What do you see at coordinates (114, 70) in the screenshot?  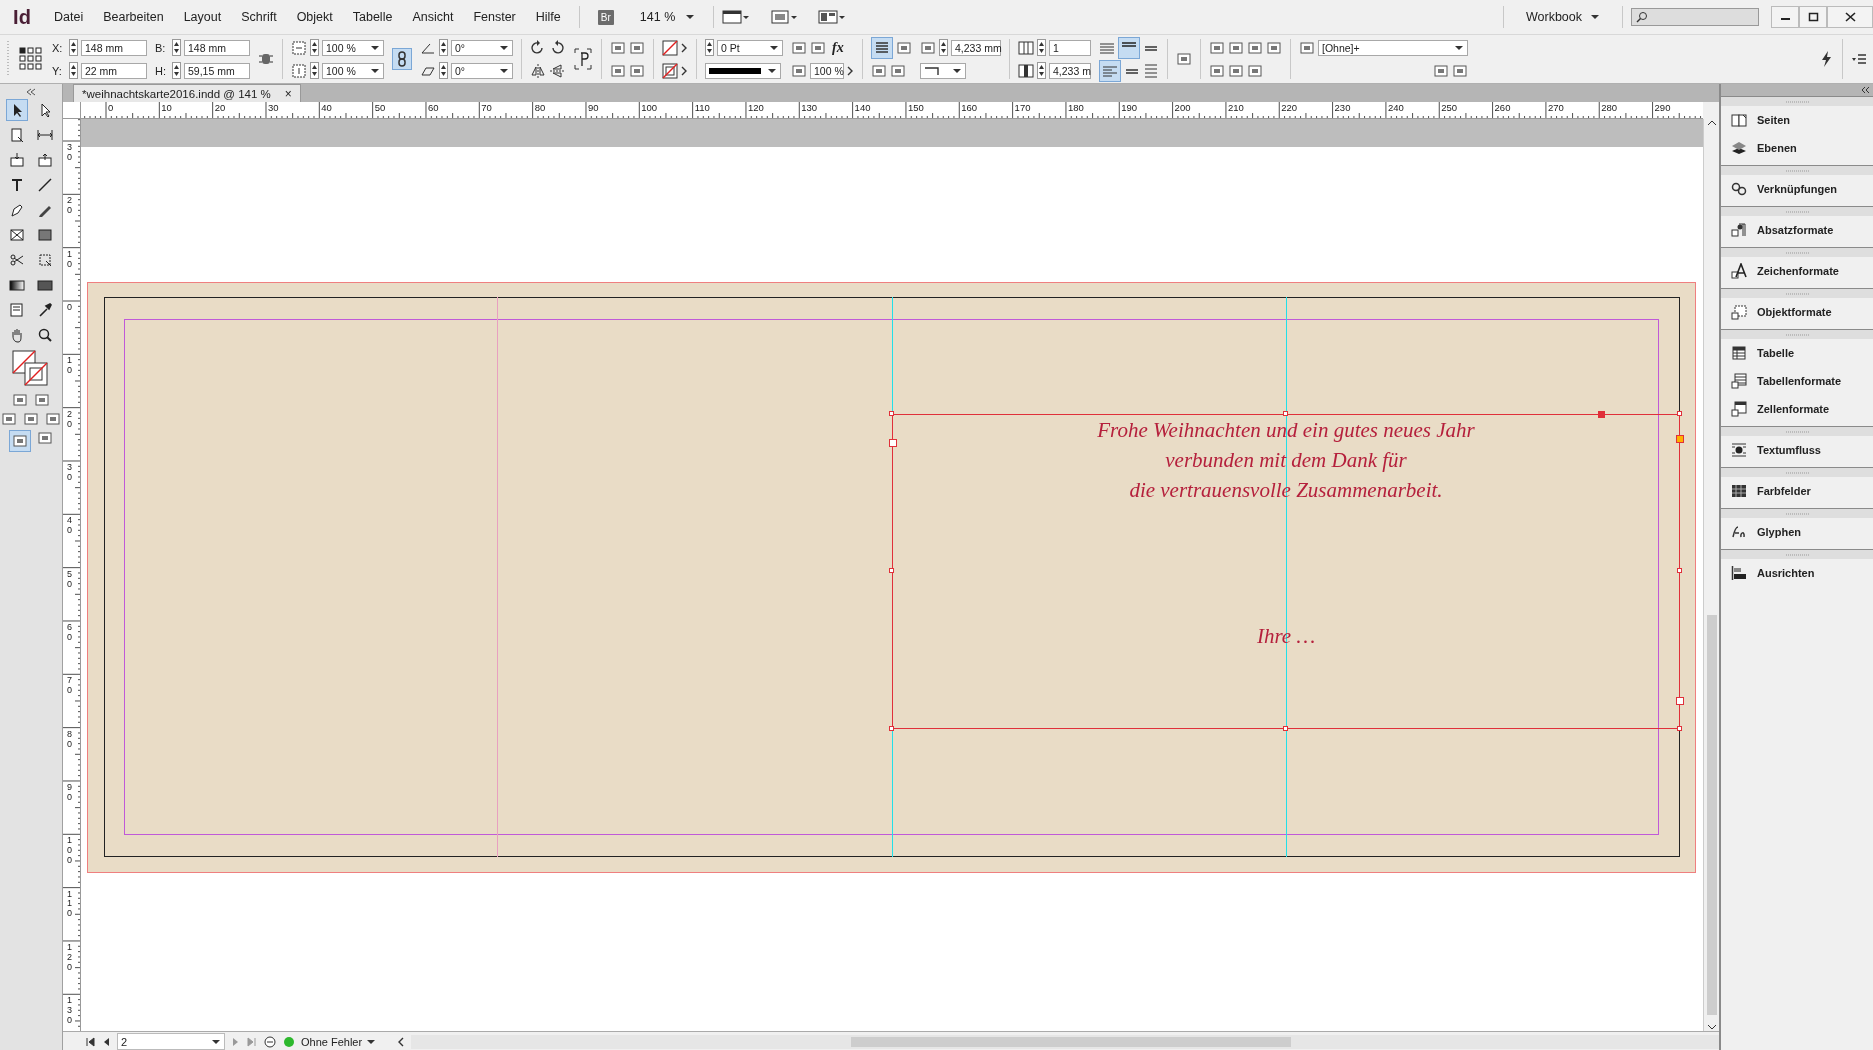 I see `position-field: 22 mm` at bounding box center [114, 70].